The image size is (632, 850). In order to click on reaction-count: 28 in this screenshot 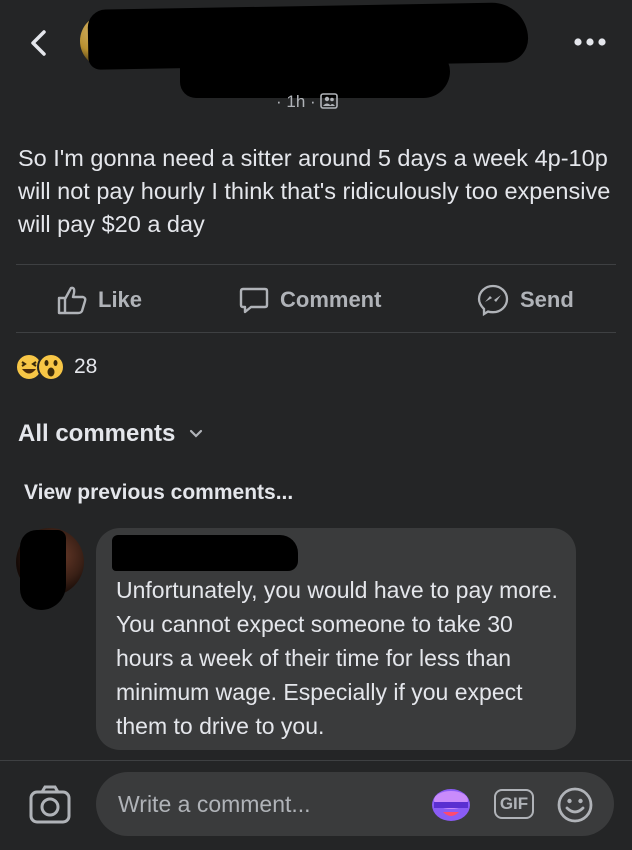, I will do `click(86, 366)`.